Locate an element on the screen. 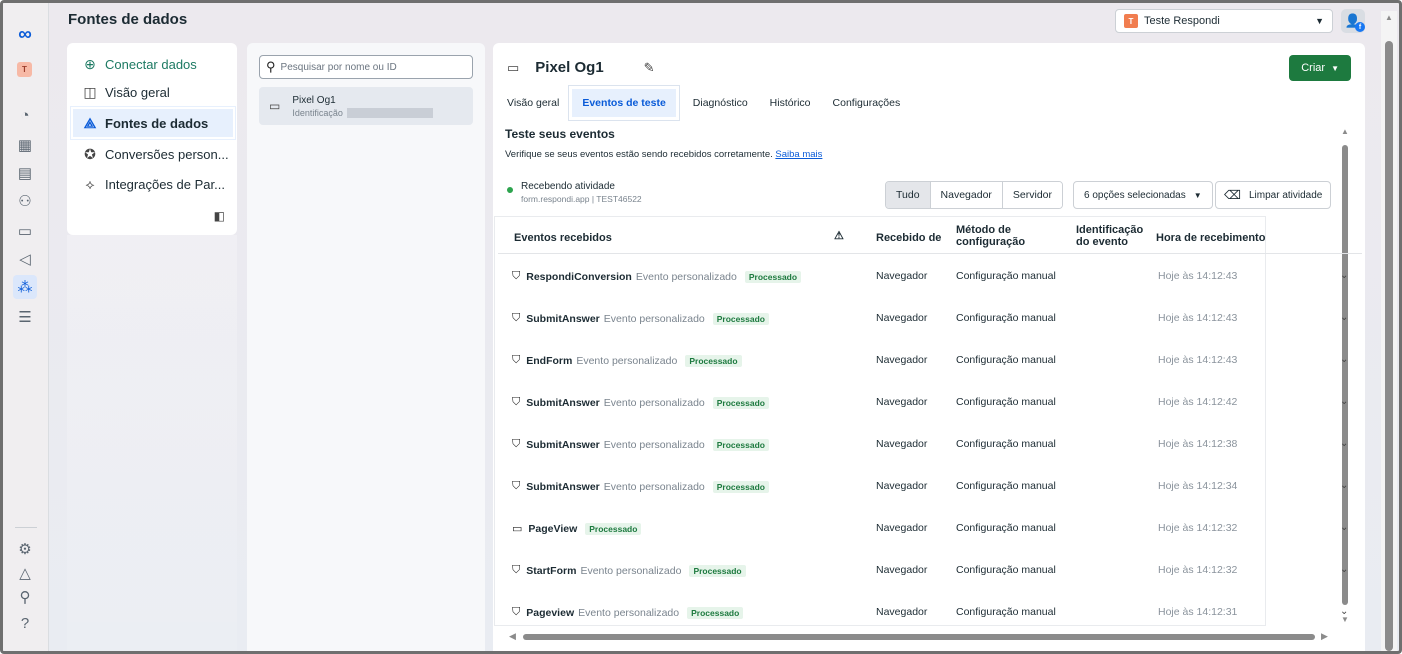 Image resolution: width=1402 pixels, height=654 pixels. account-selector: T Teste Respondi ▼ is located at coordinates (1224, 21).